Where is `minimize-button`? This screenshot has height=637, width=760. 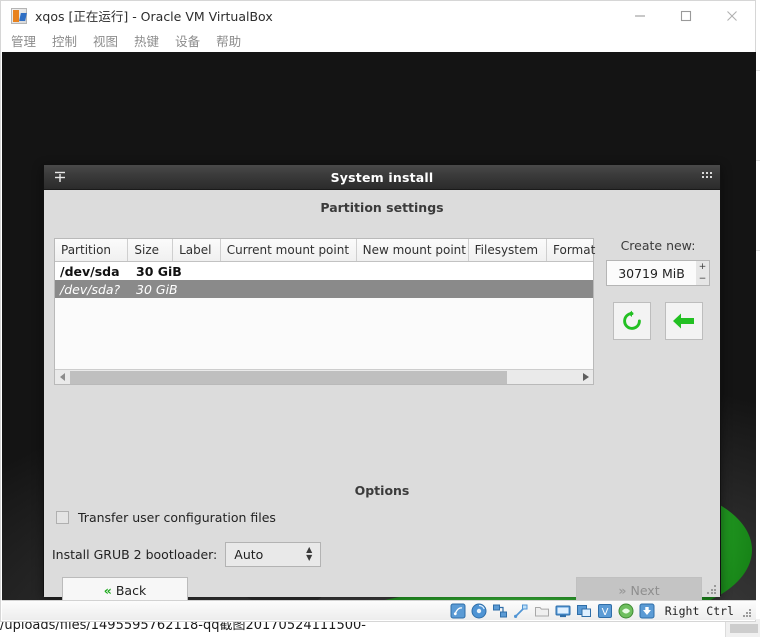 minimize-button is located at coordinates (640, 15).